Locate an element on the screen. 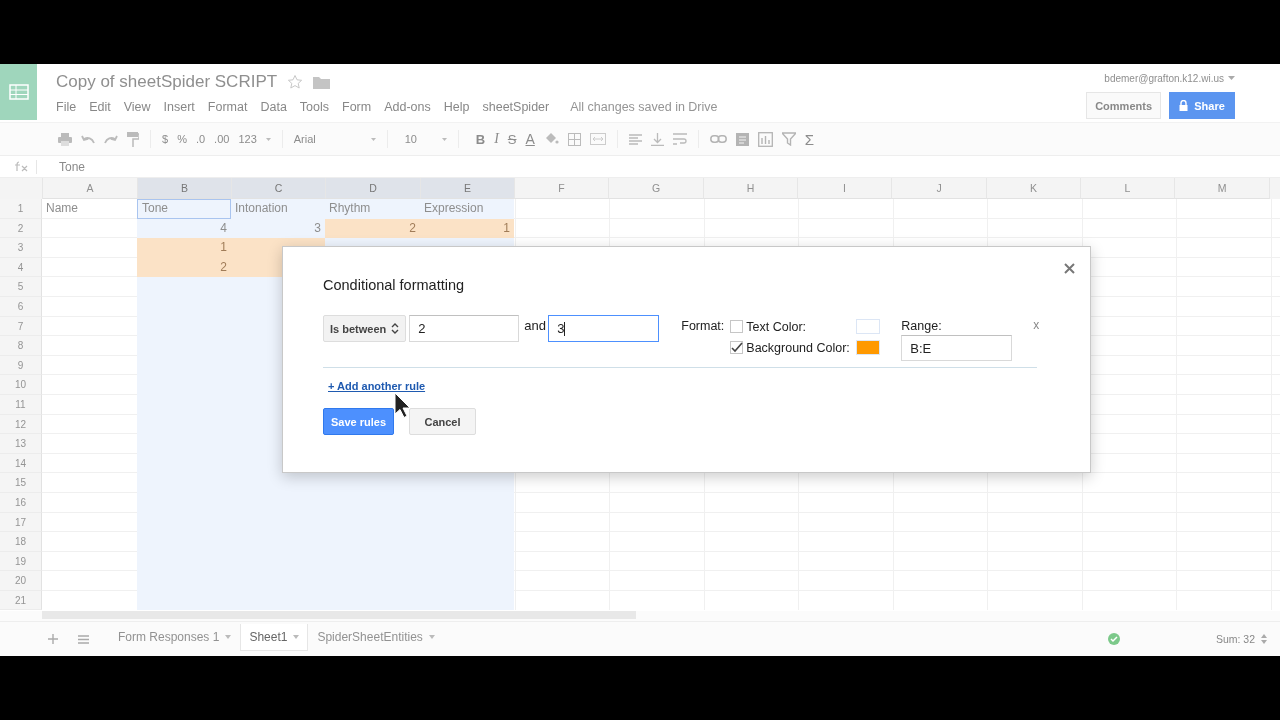  add-rule-link: + Add another rule is located at coordinates (377, 386).